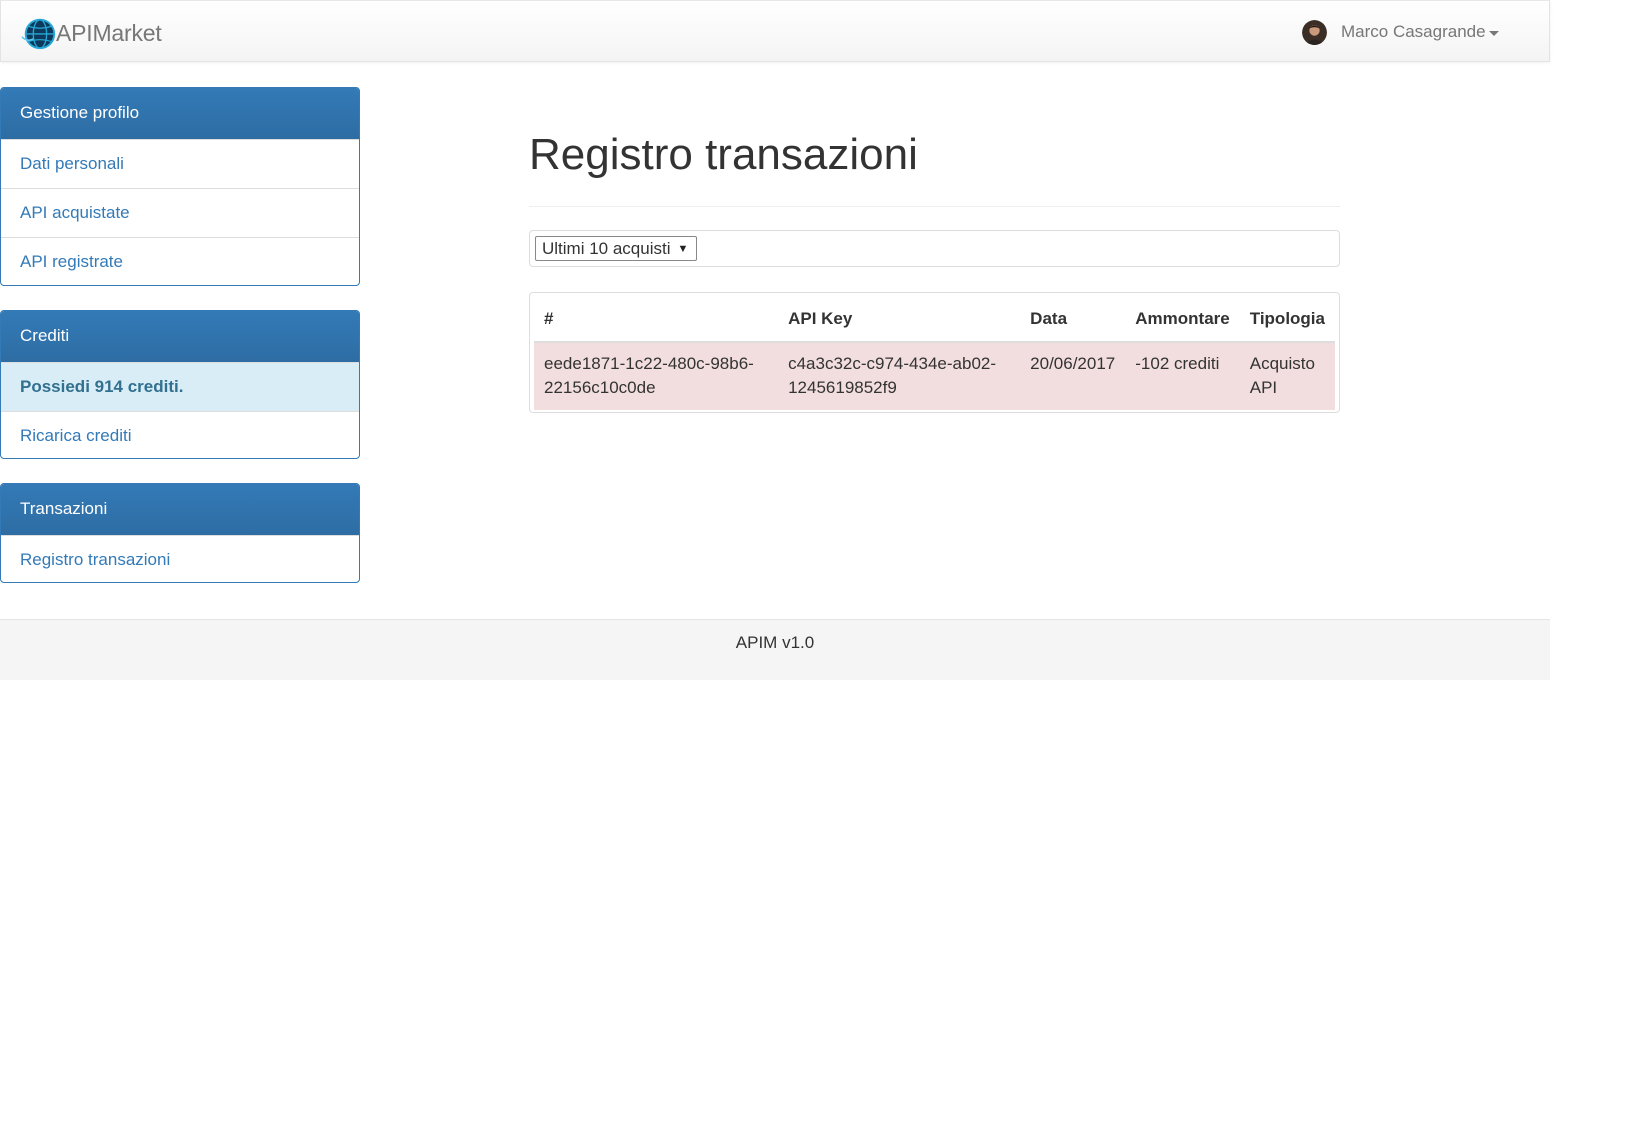 The width and height of the screenshot is (1630, 1123). Describe the element at coordinates (180, 558) in the screenshot. I see `sidebar-item-transaction-log: Registro transazioni` at that location.